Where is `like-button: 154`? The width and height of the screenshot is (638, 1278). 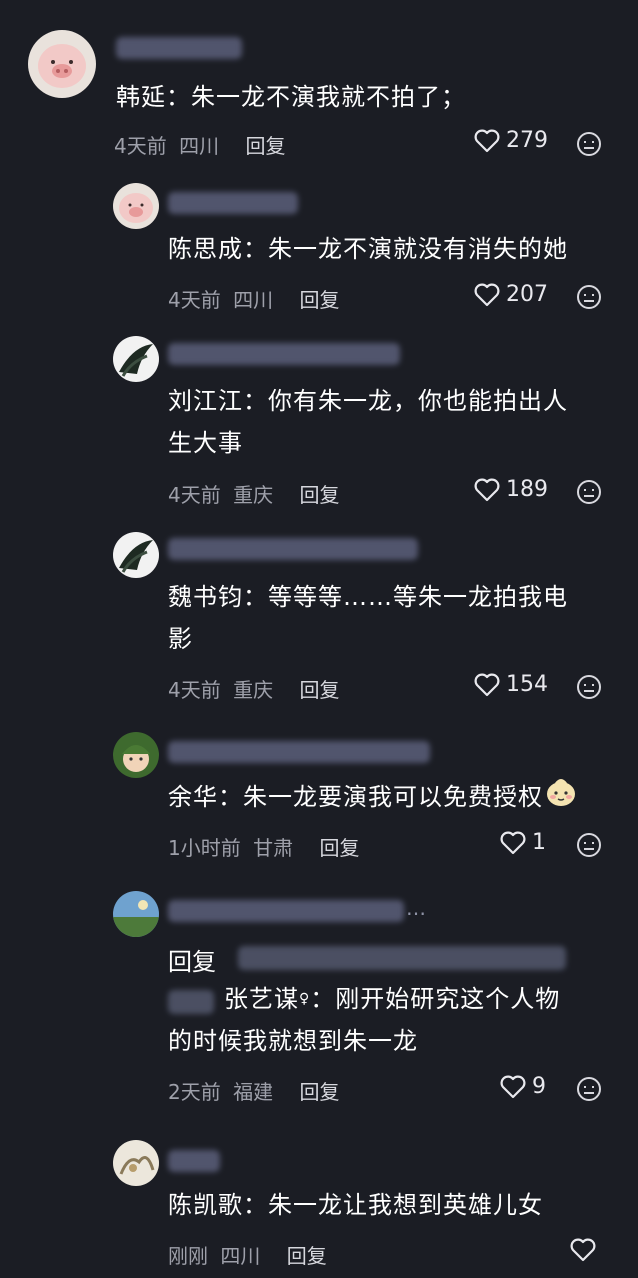 like-button: 154 is located at coordinates (511, 684).